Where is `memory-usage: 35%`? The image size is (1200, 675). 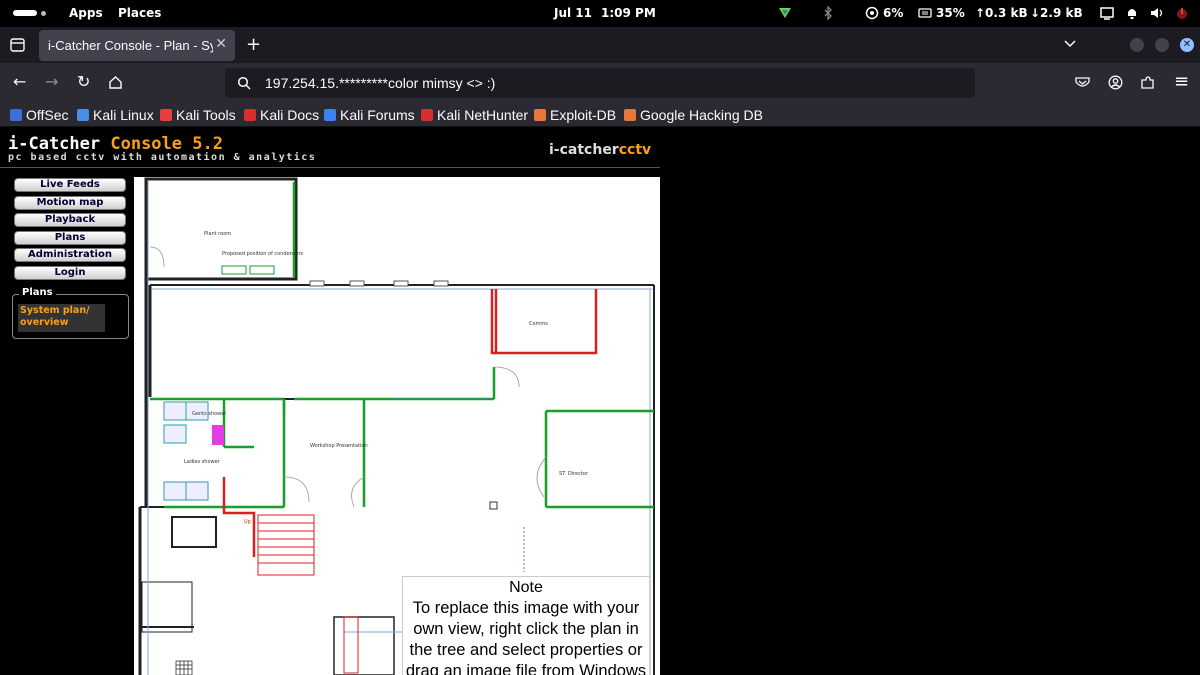
memory-usage: 35% is located at coordinates (950, 13).